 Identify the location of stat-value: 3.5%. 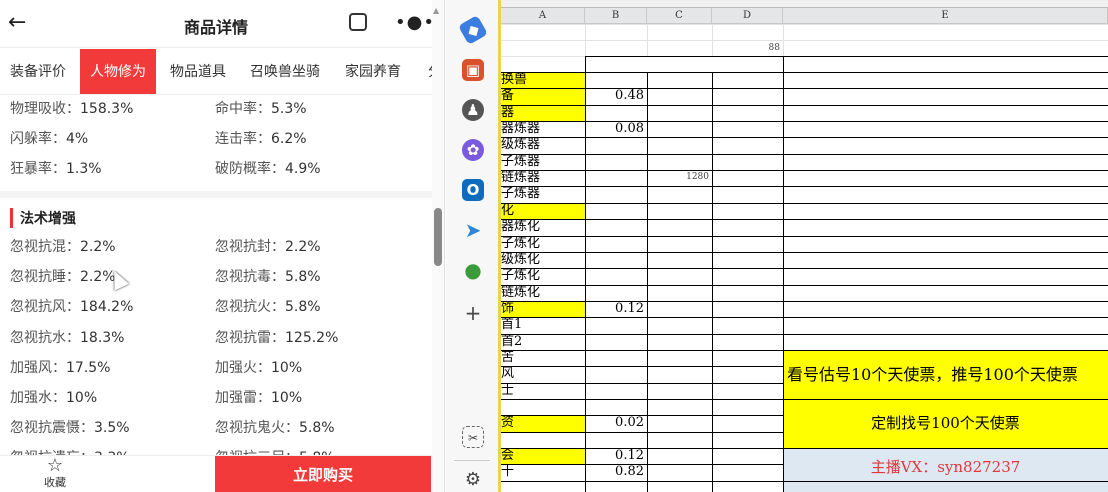
(112, 428).